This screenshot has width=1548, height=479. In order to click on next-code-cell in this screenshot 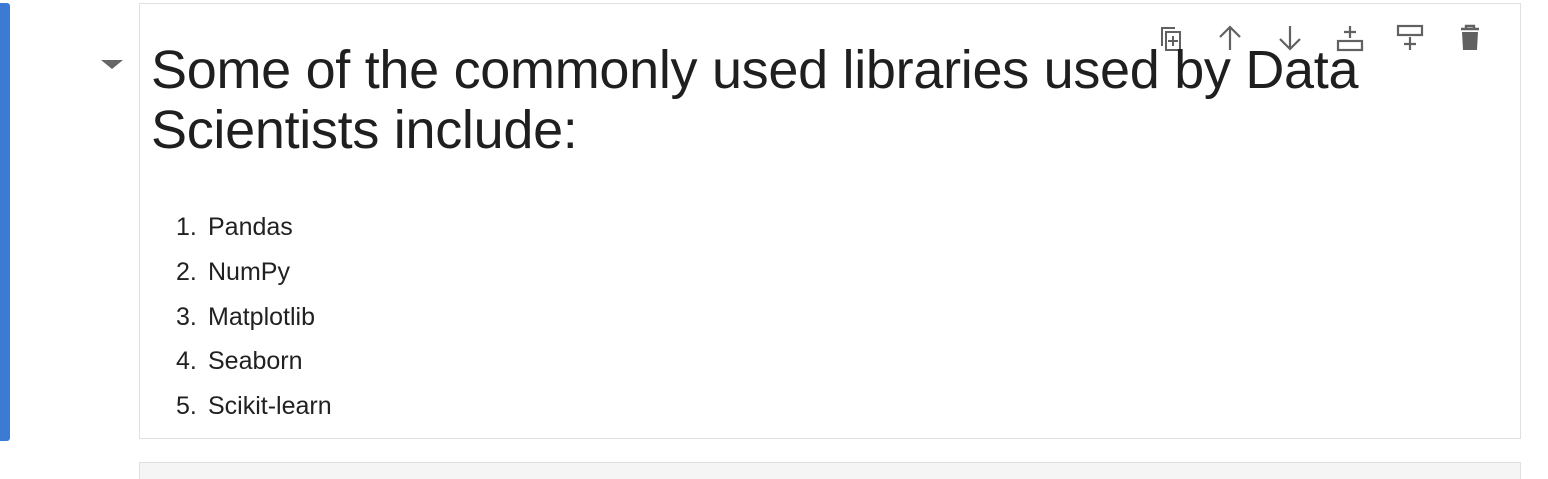, I will do `click(830, 470)`.